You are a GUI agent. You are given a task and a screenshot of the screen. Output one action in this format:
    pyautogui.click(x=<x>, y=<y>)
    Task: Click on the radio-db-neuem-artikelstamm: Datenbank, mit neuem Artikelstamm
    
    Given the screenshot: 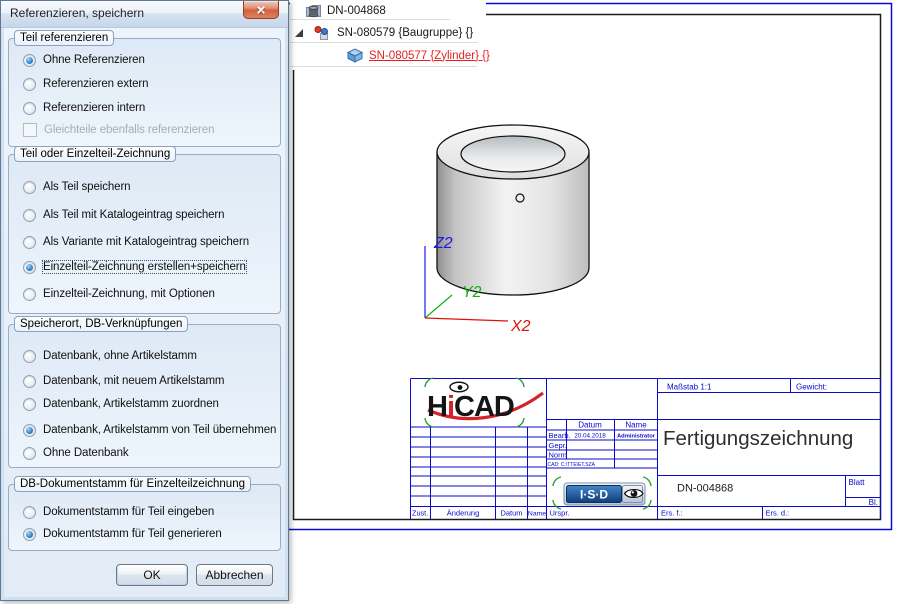 What is the action you would take?
    pyautogui.click(x=124, y=381)
    